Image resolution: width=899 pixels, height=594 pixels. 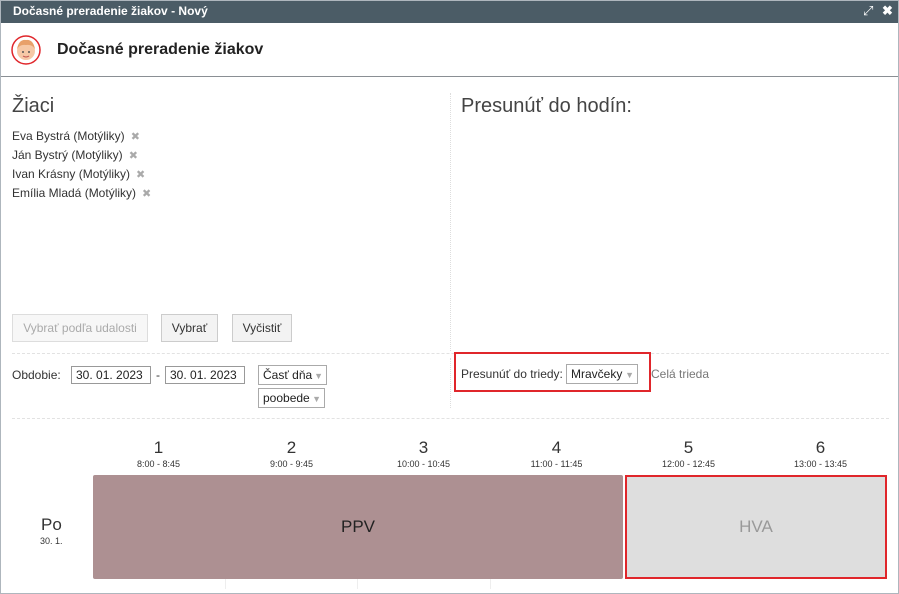 What do you see at coordinates (680, 374) in the screenshot?
I see `whole-class-link: Celá trieda` at bounding box center [680, 374].